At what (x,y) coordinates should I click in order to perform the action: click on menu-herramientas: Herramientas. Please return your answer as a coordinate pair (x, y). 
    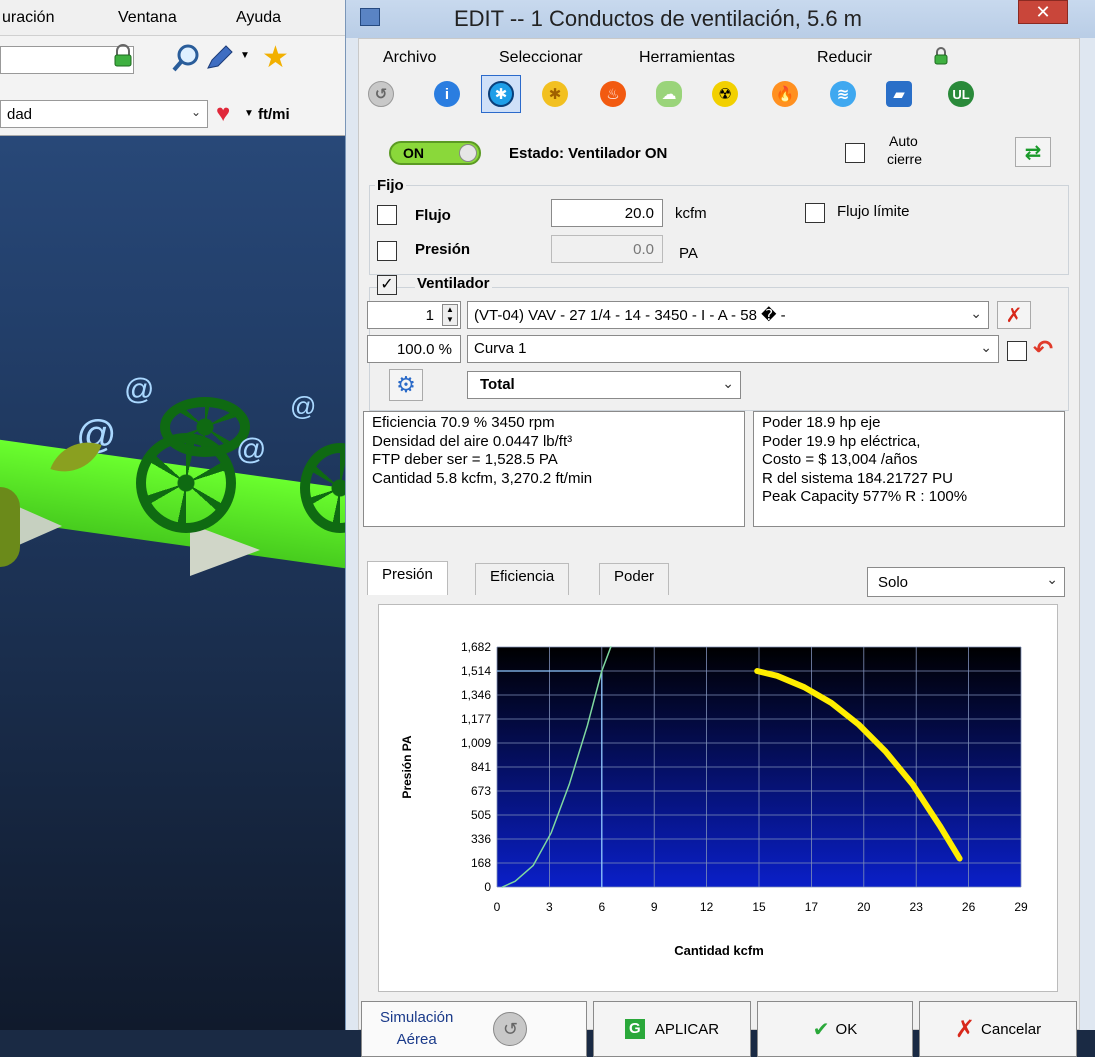
    Looking at the image, I should click on (687, 58).